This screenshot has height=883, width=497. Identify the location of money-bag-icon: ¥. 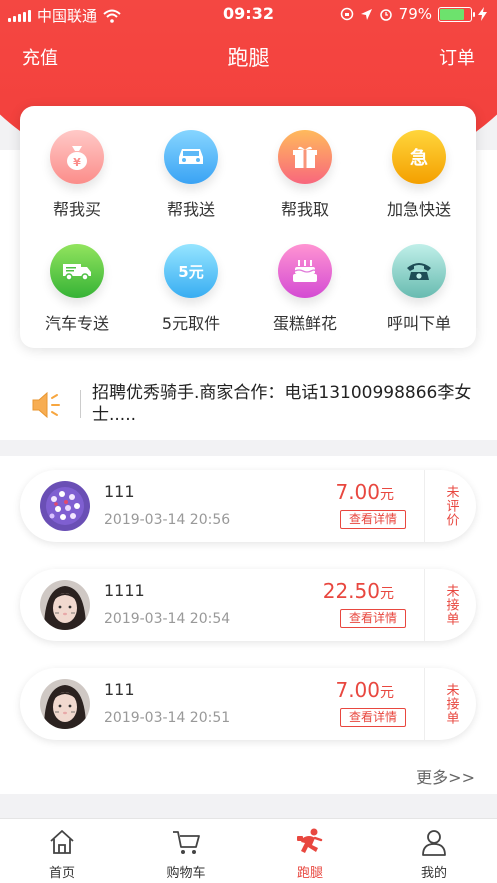
(77, 157).